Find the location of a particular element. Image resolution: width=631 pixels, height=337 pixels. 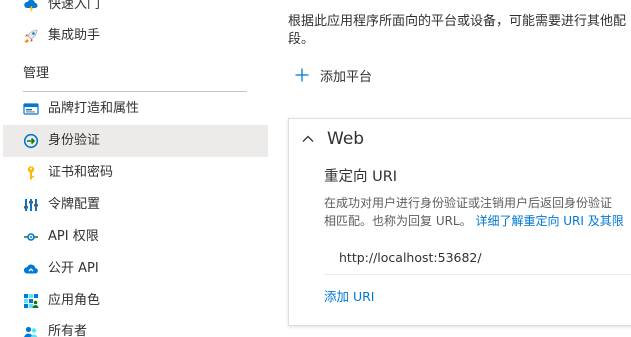

nav-label: 证书和密码 is located at coordinates (81, 172).